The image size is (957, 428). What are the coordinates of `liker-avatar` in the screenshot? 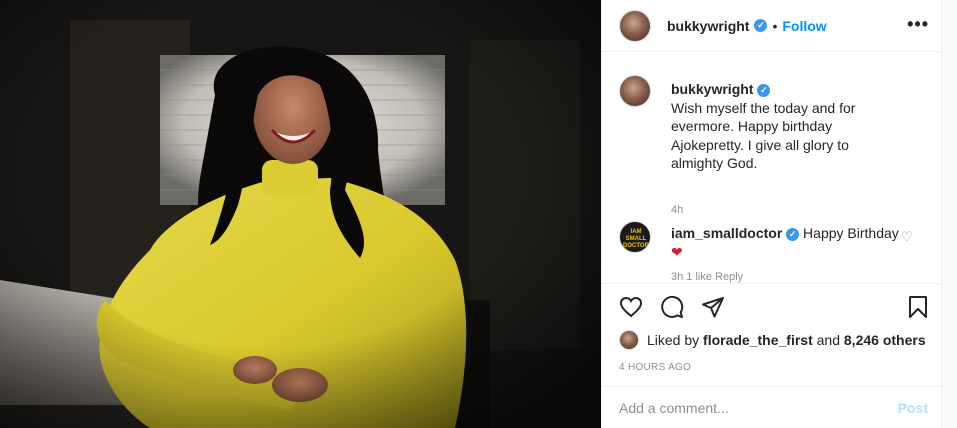 It's located at (629, 340).